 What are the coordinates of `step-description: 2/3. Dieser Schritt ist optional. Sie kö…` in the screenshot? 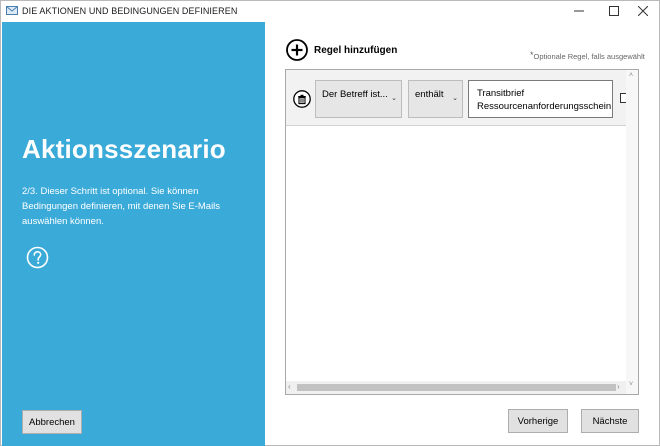 It's located at (121, 206).